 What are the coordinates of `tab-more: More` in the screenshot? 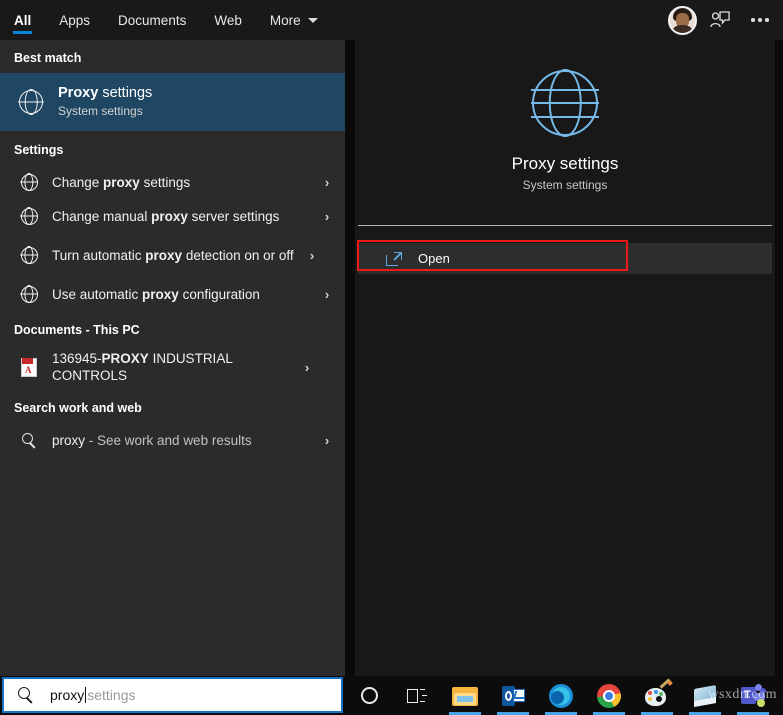 It's located at (294, 20).